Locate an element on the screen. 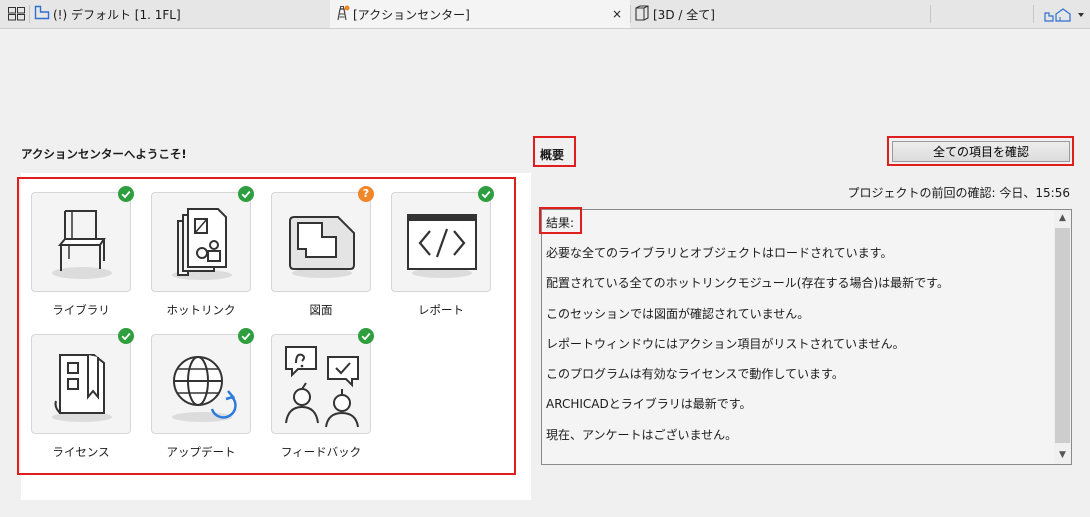  chair-icon is located at coordinates (82, 244).